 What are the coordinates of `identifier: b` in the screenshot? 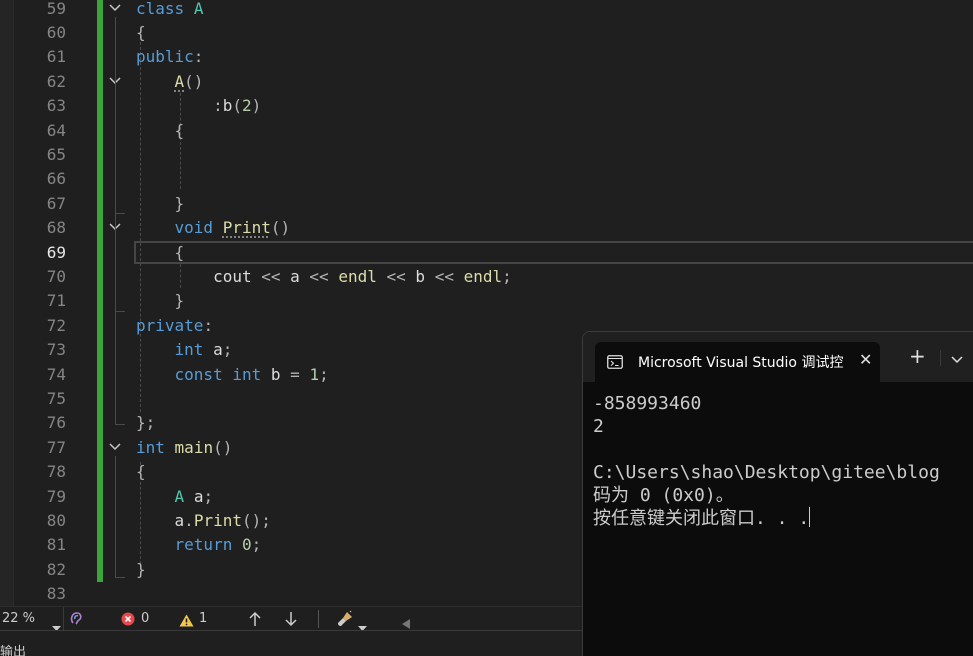 It's located at (275, 374).